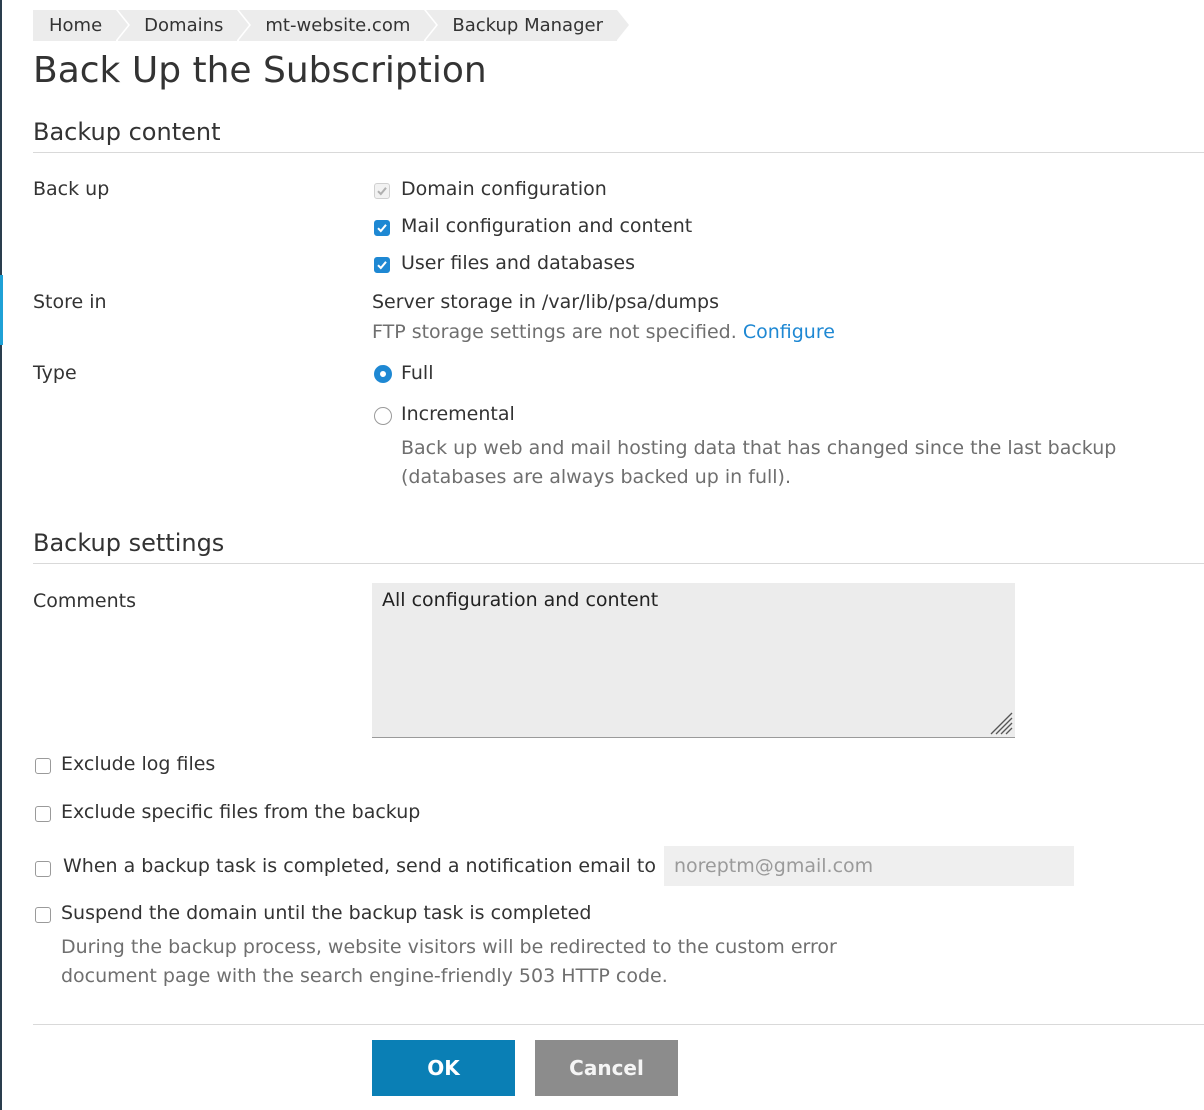  What do you see at coordinates (618, 1024) in the screenshot?
I see `footer-divider` at bounding box center [618, 1024].